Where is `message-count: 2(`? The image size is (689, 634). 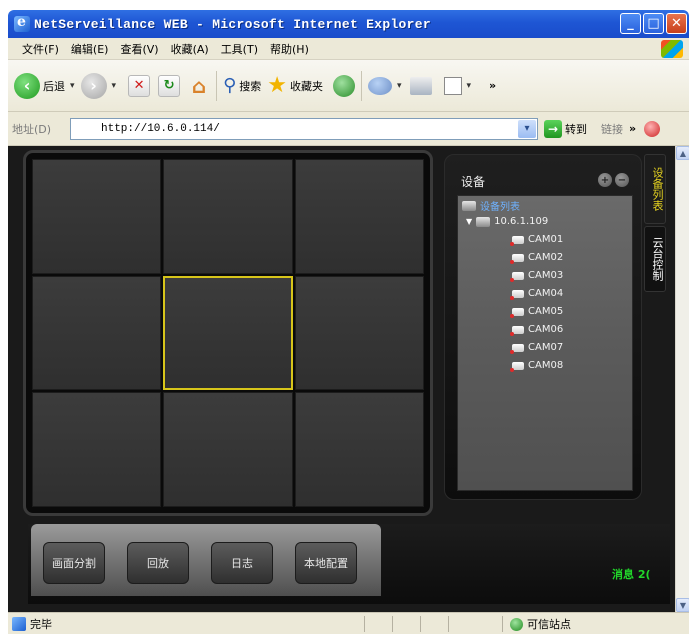 message-count: 2( is located at coordinates (644, 574).